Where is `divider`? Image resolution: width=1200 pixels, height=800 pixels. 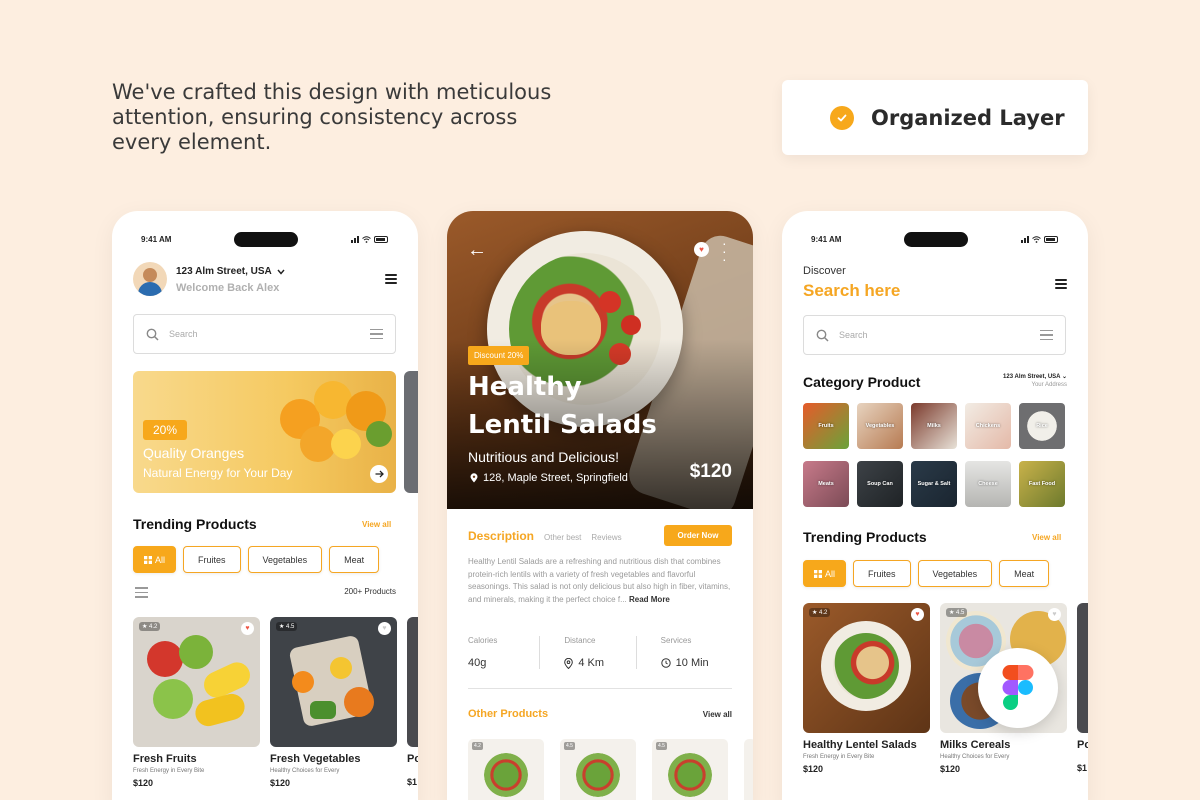 divider is located at coordinates (600, 688).